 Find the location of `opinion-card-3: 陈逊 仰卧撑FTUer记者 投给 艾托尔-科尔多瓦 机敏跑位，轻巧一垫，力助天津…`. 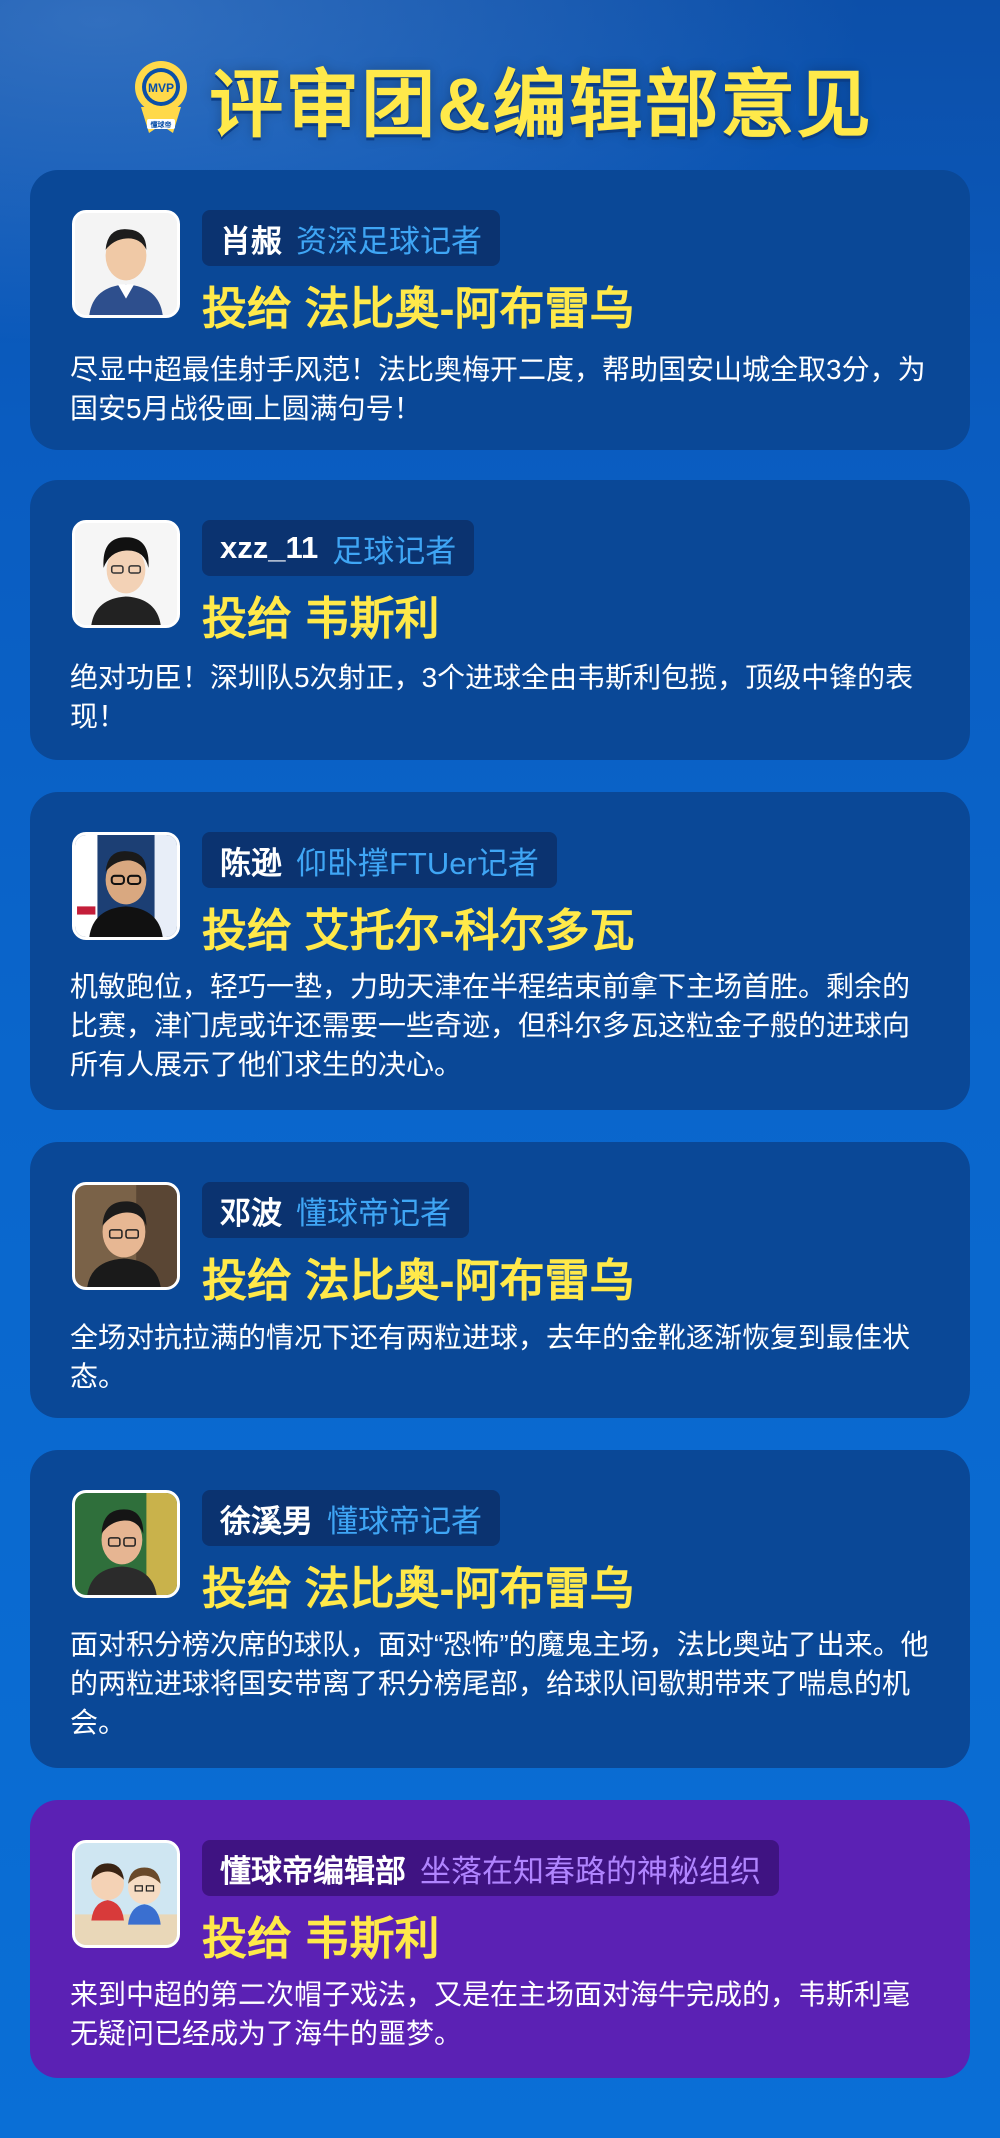

opinion-card-3: 陈逊 仰卧撑FTUer记者 投给 艾托尔-科尔多瓦 机敏跑位，轻巧一垫，力助天津… is located at coordinates (500, 951).